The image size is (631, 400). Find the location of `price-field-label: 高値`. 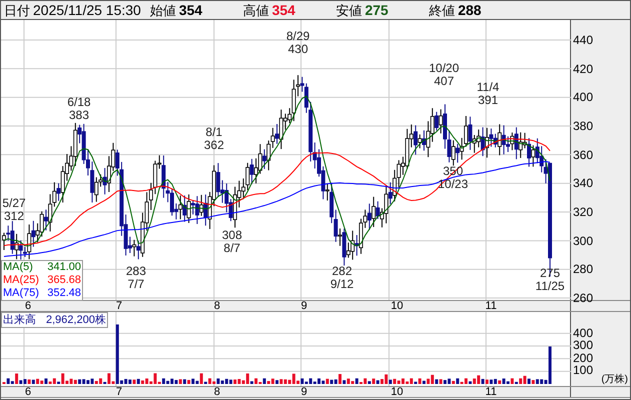

price-field-label: 高値 is located at coordinates (255, 10).